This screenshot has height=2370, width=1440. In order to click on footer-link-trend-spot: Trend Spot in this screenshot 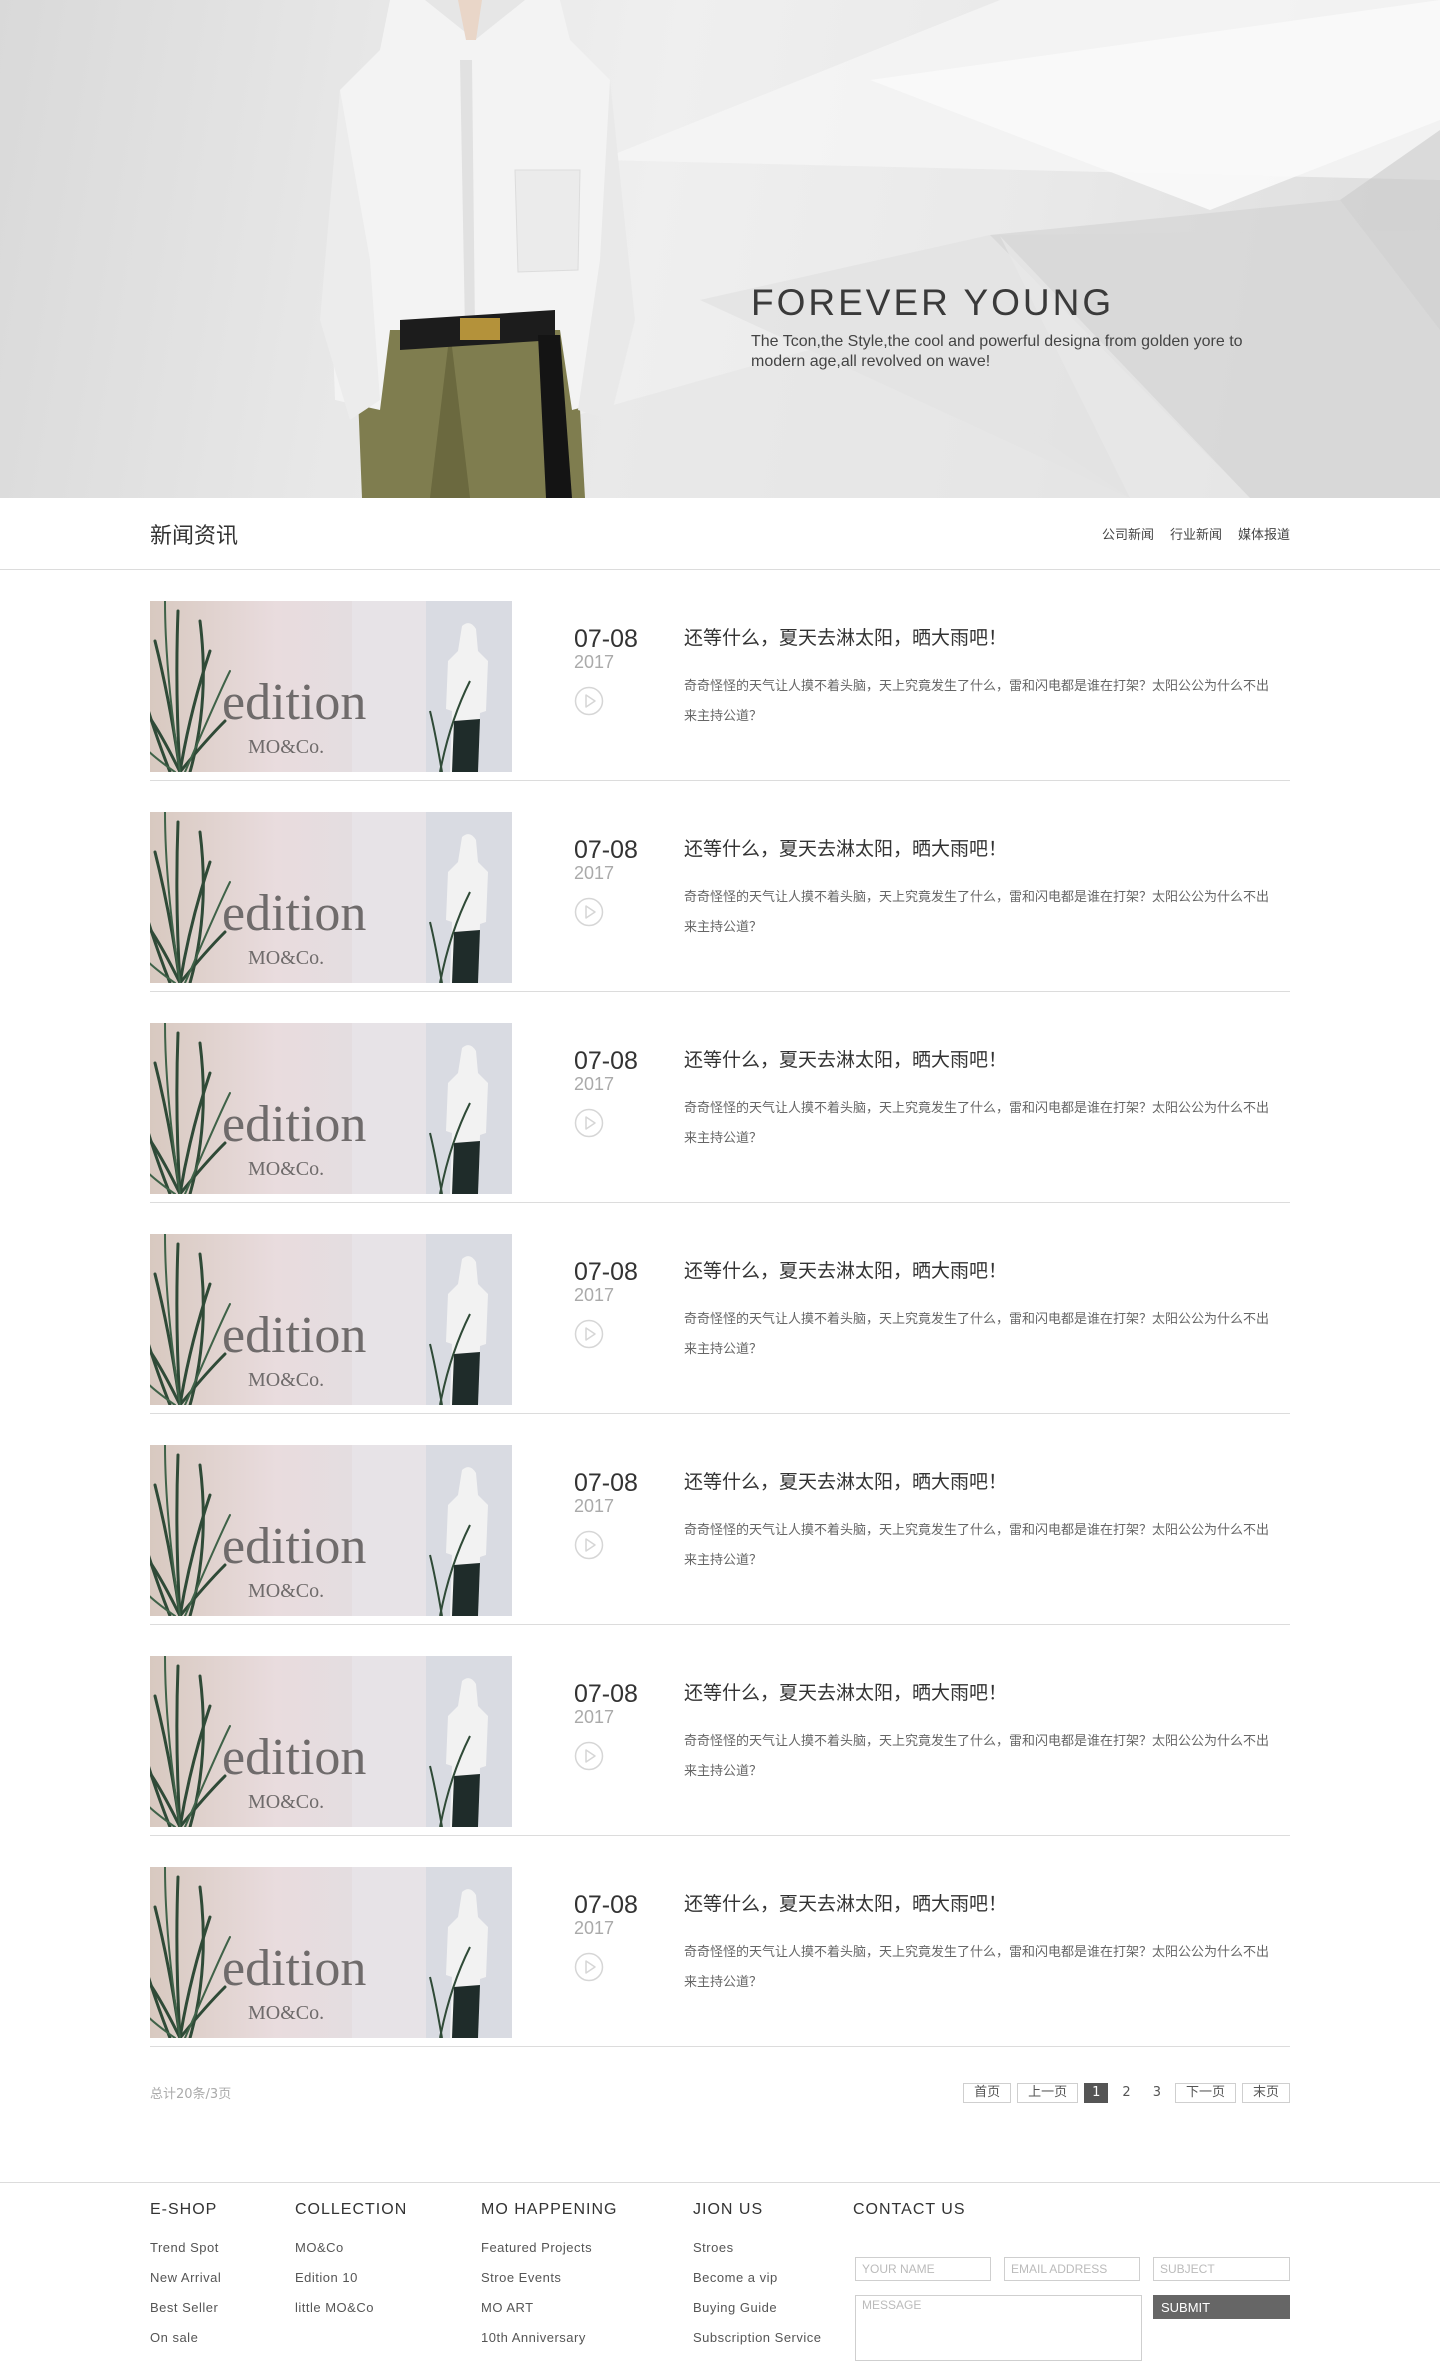, I will do `click(185, 2248)`.